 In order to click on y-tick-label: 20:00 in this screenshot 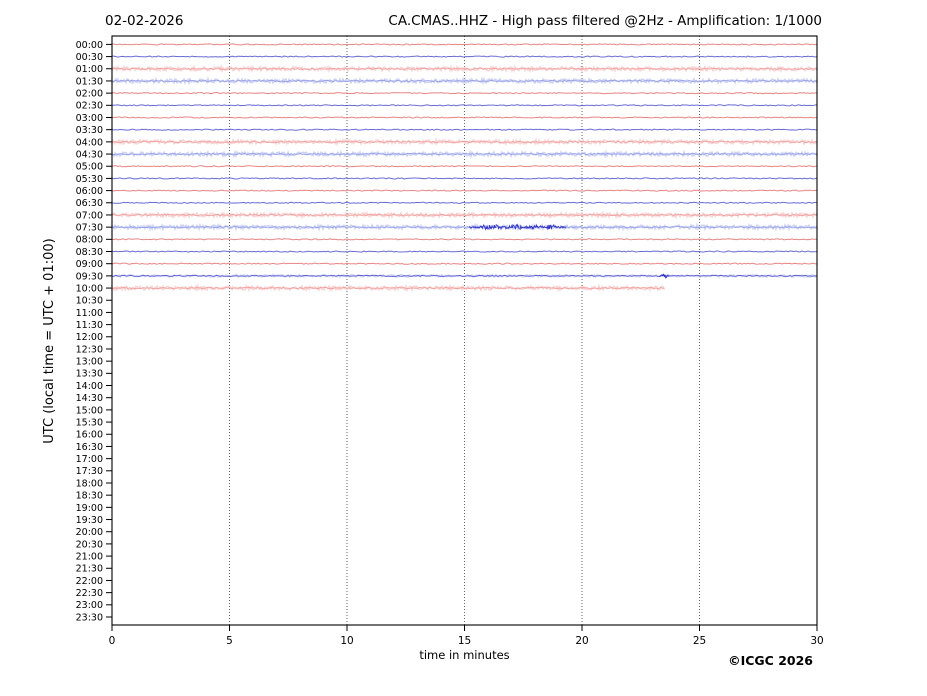, I will do `click(89, 532)`.